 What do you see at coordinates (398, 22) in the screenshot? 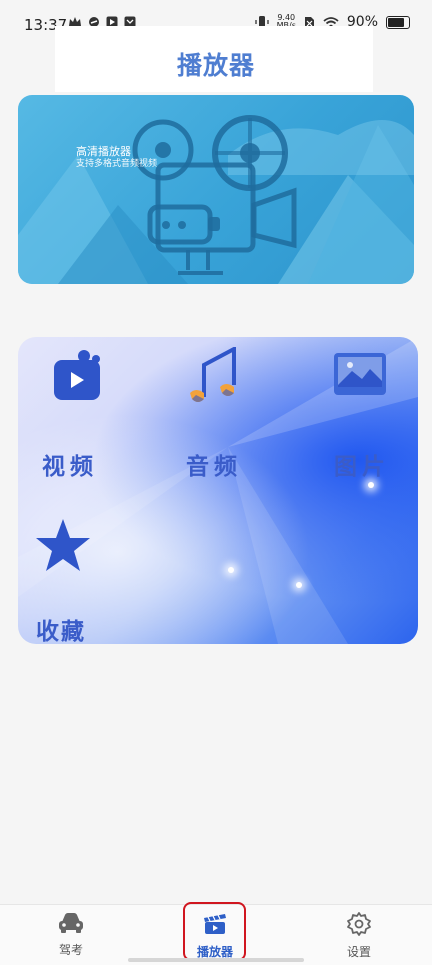
I see `battery-icon` at bounding box center [398, 22].